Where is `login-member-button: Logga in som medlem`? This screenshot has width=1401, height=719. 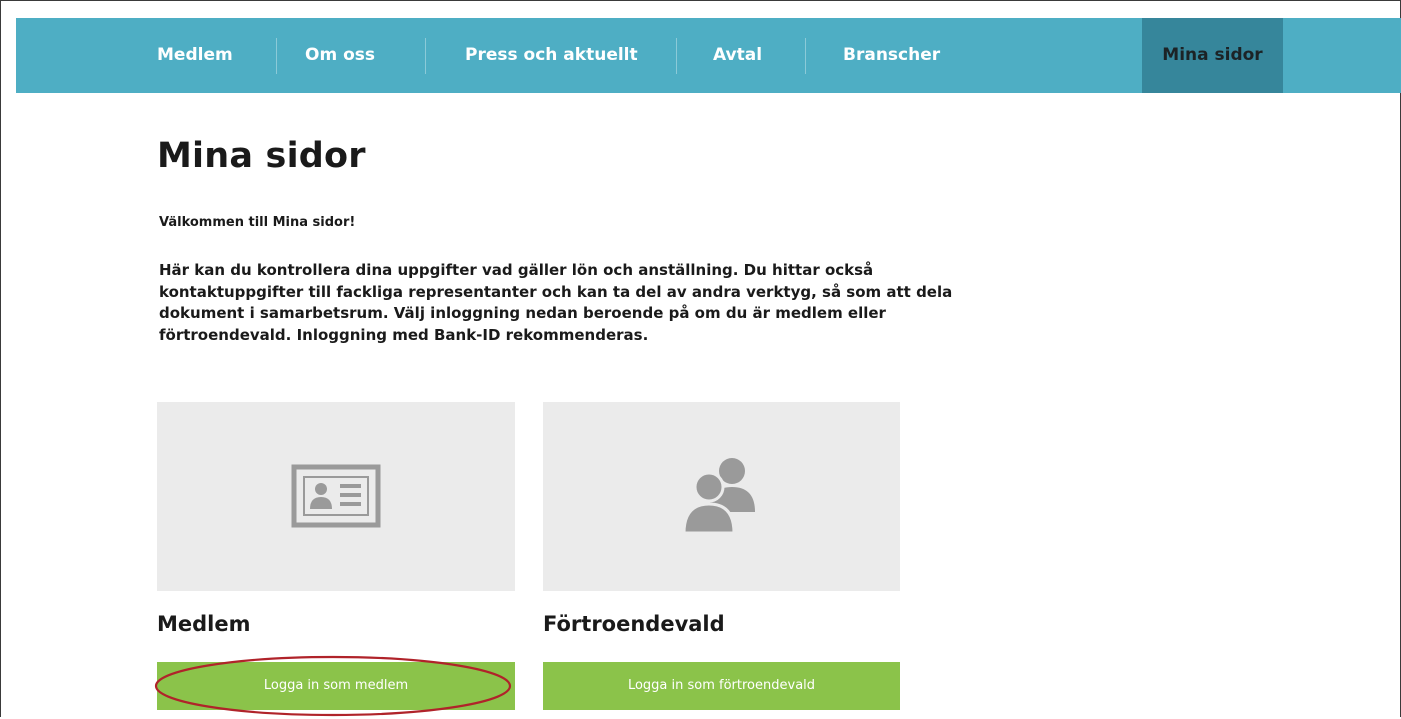
login-member-button: Logga in som medlem is located at coordinates (336, 686).